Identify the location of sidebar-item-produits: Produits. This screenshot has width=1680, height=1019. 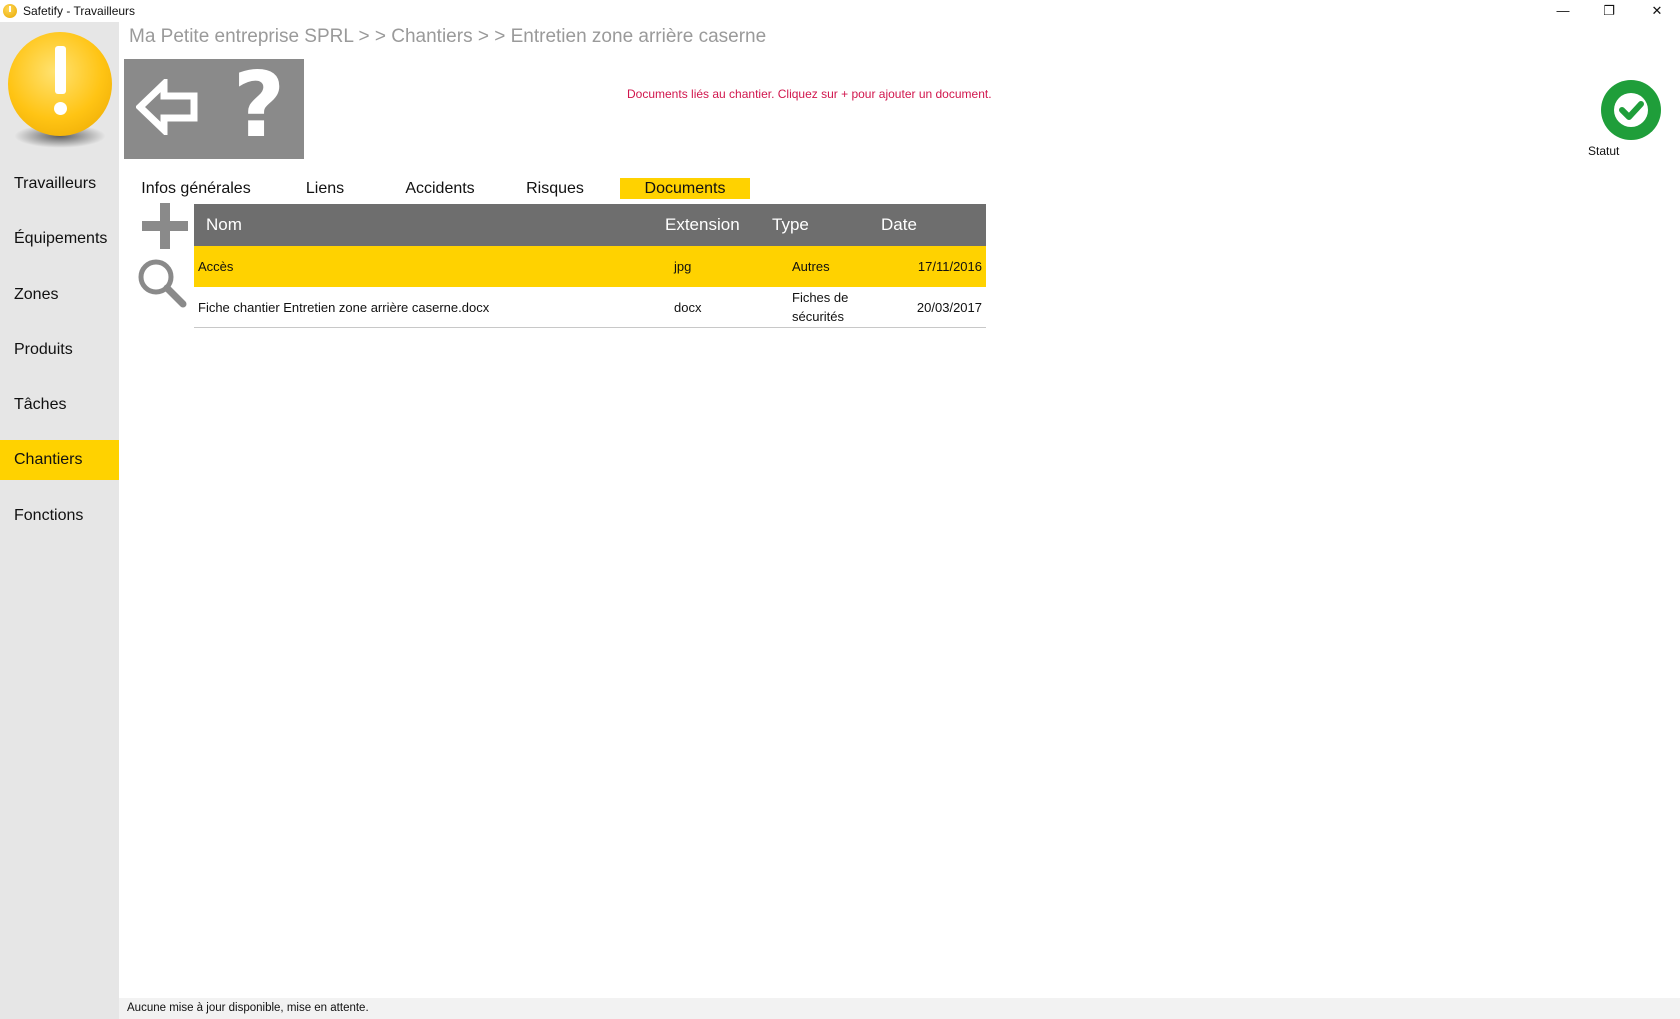
(59, 350).